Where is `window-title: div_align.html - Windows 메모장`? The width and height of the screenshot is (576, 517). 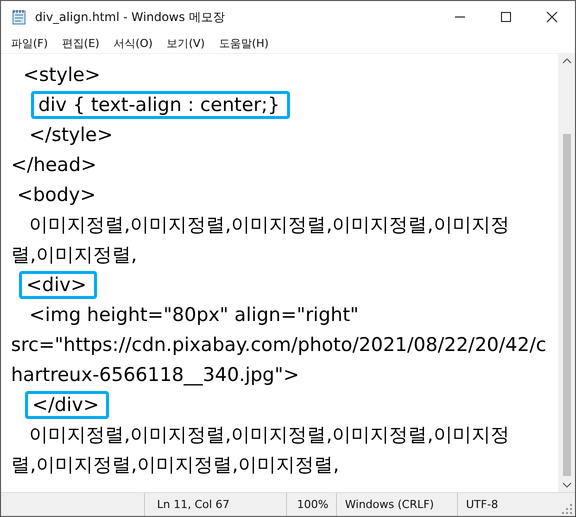 window-title: div_align.html - Windows 메모장 is located at coordinates (130, 17).